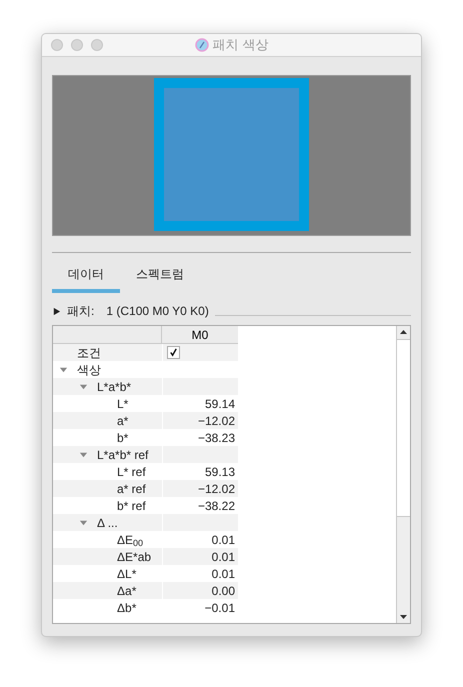 The height and width of the screenshot is (687, 463). I want to click on tab: 데이터, so click(86, 279).